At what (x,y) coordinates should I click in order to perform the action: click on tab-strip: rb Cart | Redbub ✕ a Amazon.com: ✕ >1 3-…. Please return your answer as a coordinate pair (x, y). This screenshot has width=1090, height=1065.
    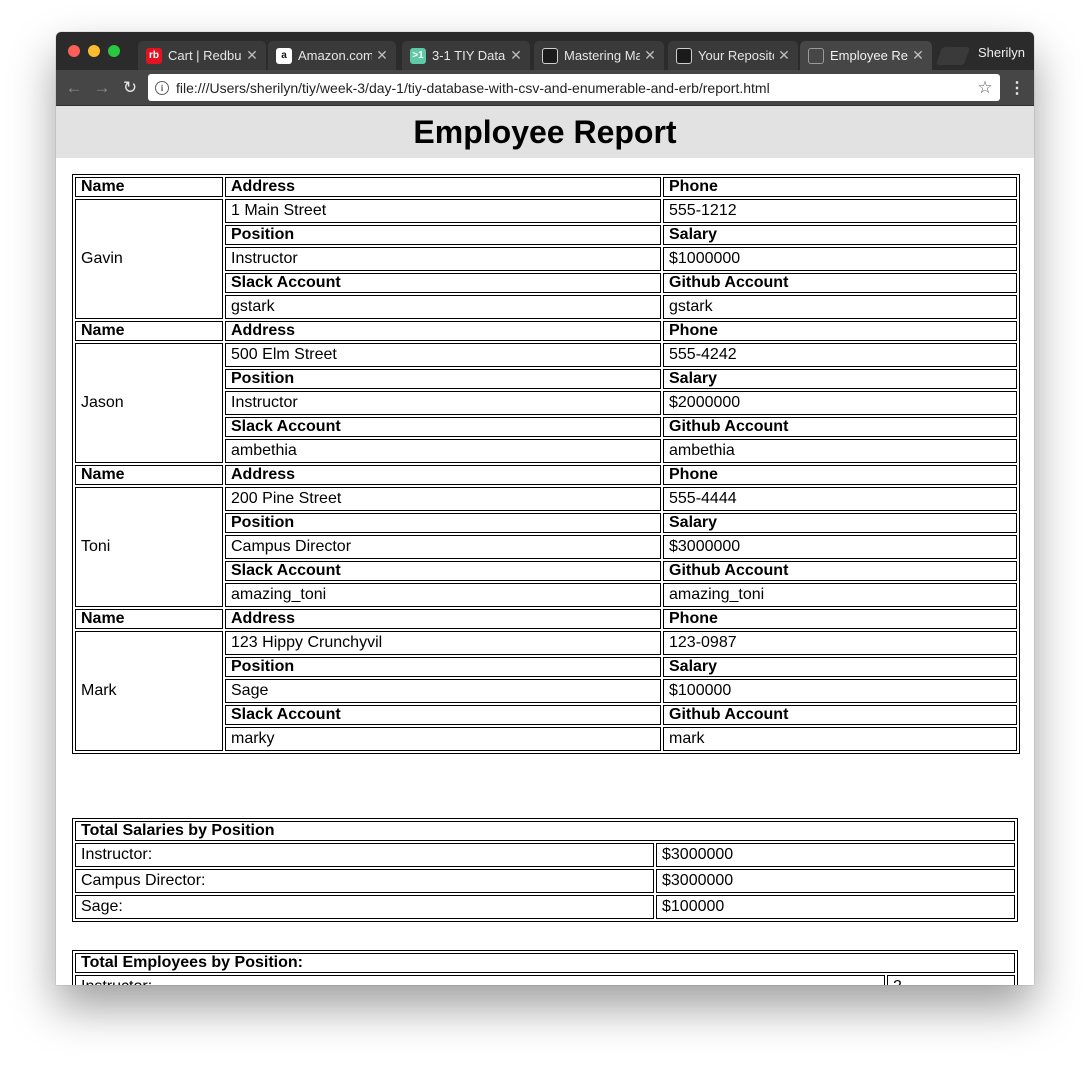
    Looking at the image, I should click on (545, 51).